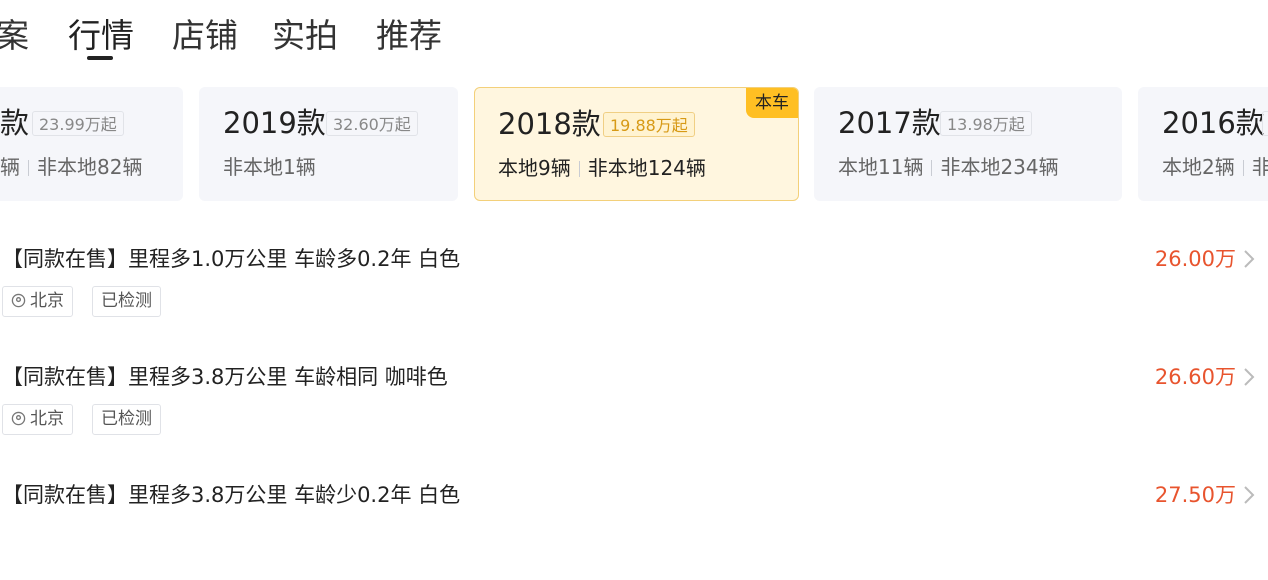 The height and width of the screenshot is (580, 1268). I want to click on tab-bar: 案 行情 店铺 实拍 推荐, so click(634, 36).